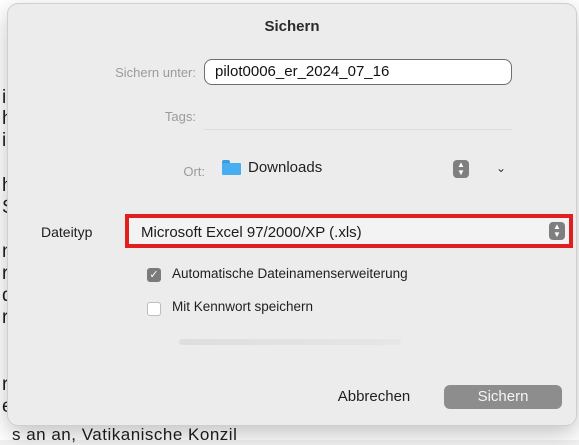 The height and width of the screenshot is (445, 579). I want to click on auto-extension-label: Automatische Dateinamenserweiterung, so click(290, 273).